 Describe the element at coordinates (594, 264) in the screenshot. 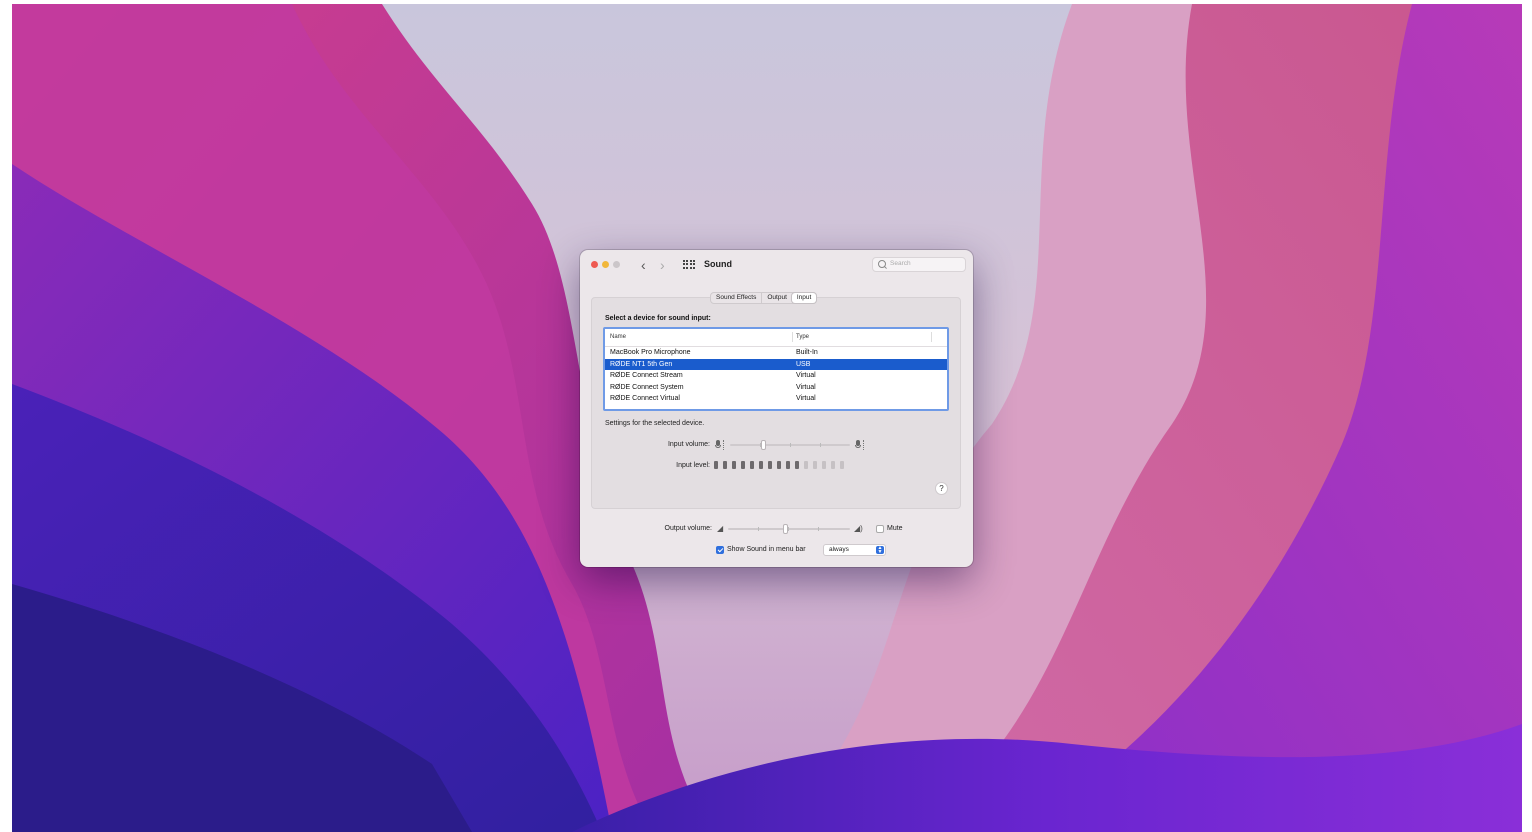

I see `close-window-button` at that location.